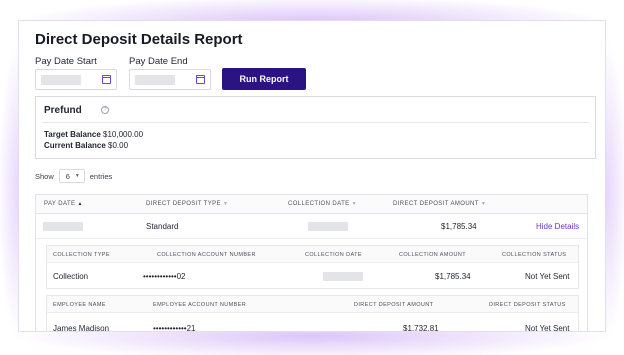  Describe the element at coordinates (66, 61) in the screenshot. I see `pay-date-start-label: Pay Date Start` at that location.